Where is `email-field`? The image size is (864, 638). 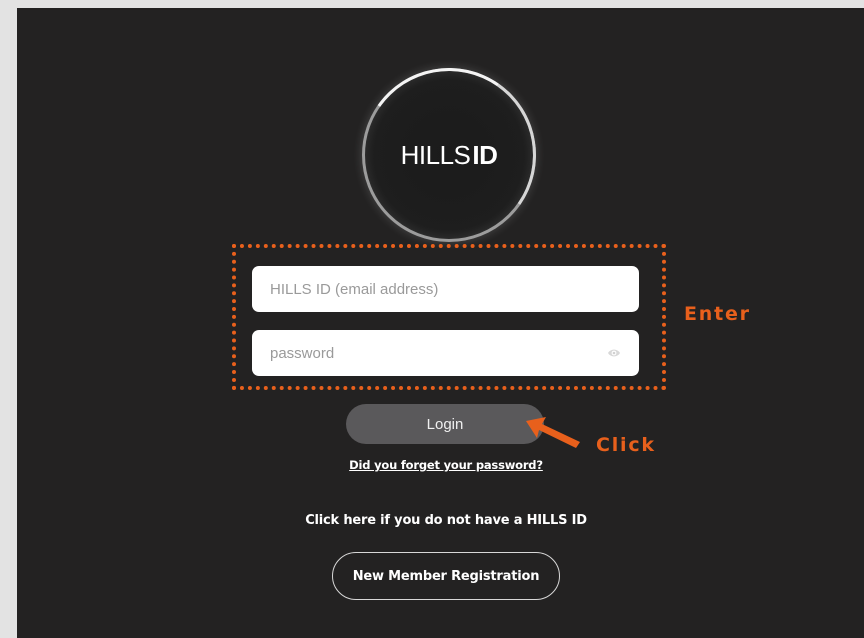 email-field is located at coordinates (445, 289).